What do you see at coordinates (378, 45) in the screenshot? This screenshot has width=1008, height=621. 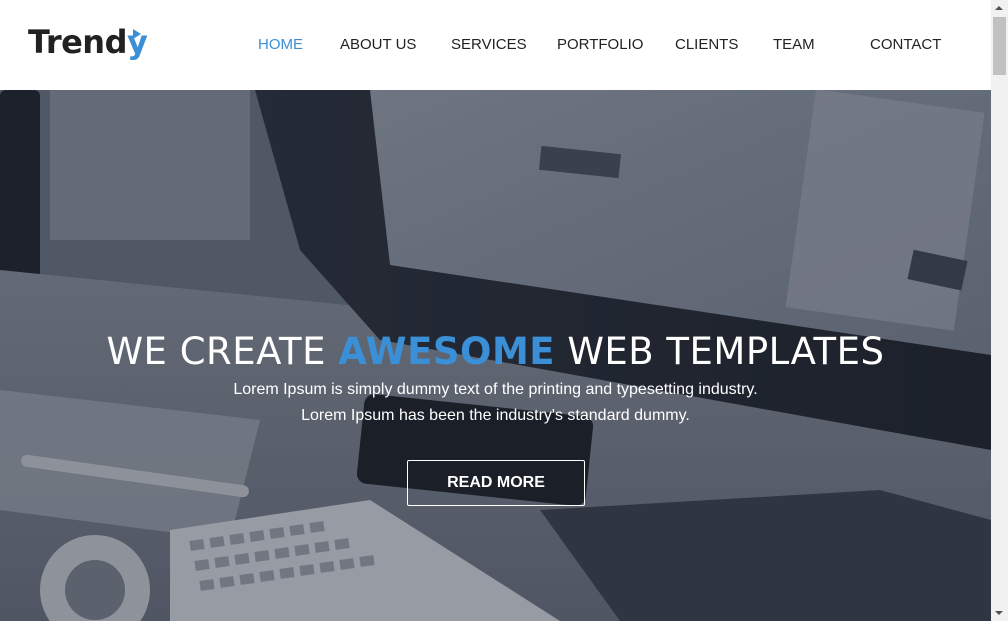 I see `nav-about-us: ABOUT US` at bounding box center [378, 45].